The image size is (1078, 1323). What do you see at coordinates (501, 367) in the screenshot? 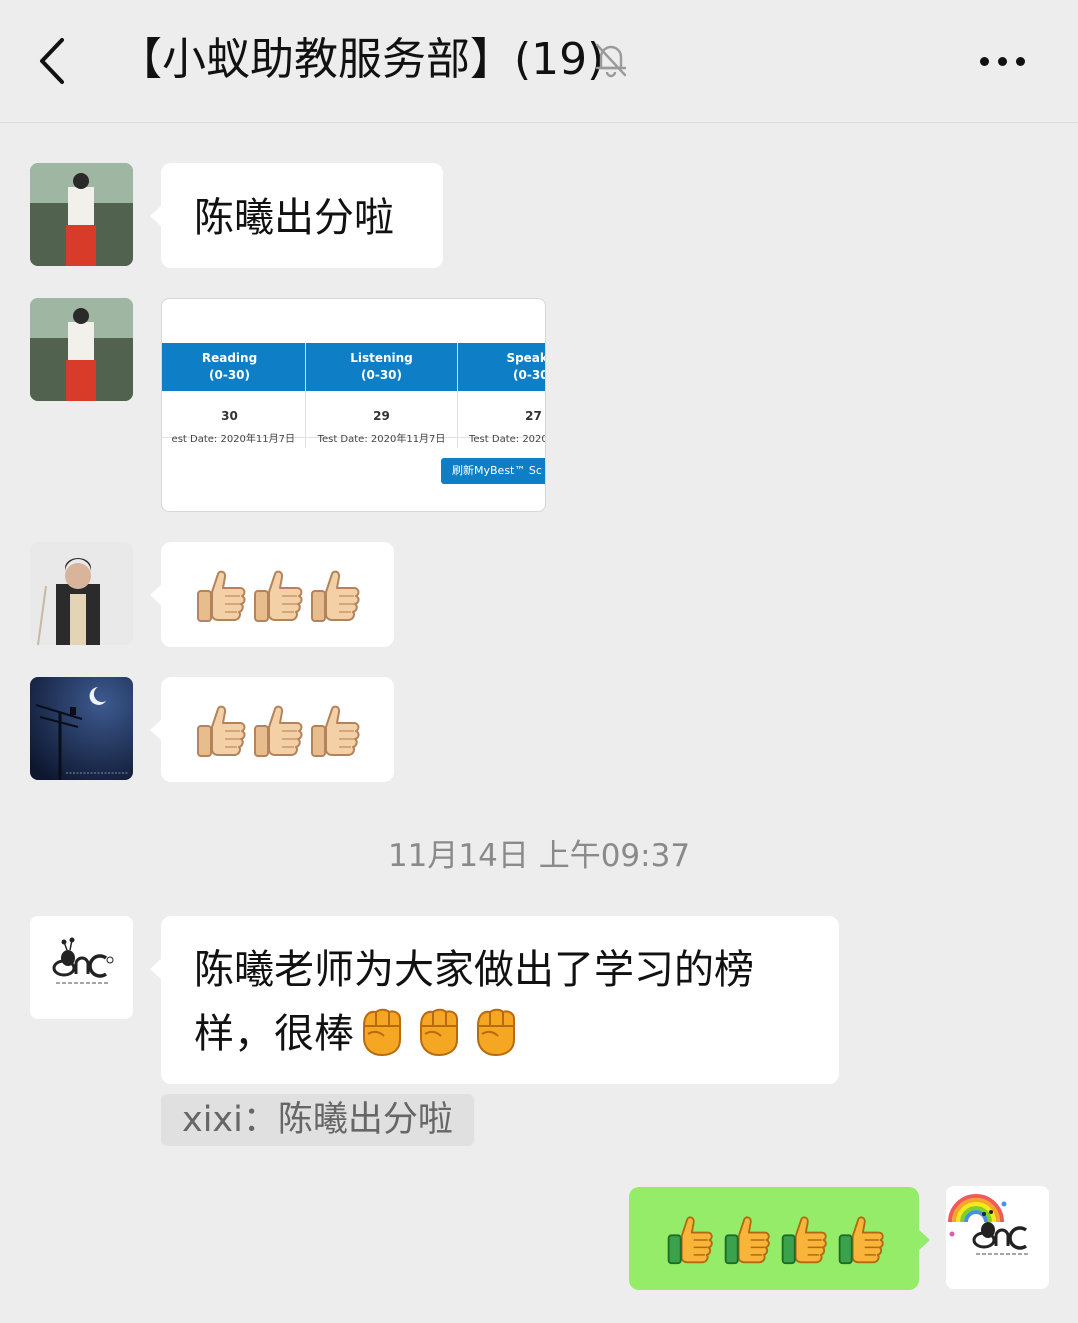
I see `score-column-header: Speakin(0-30)` at bounding box center [501, 367].